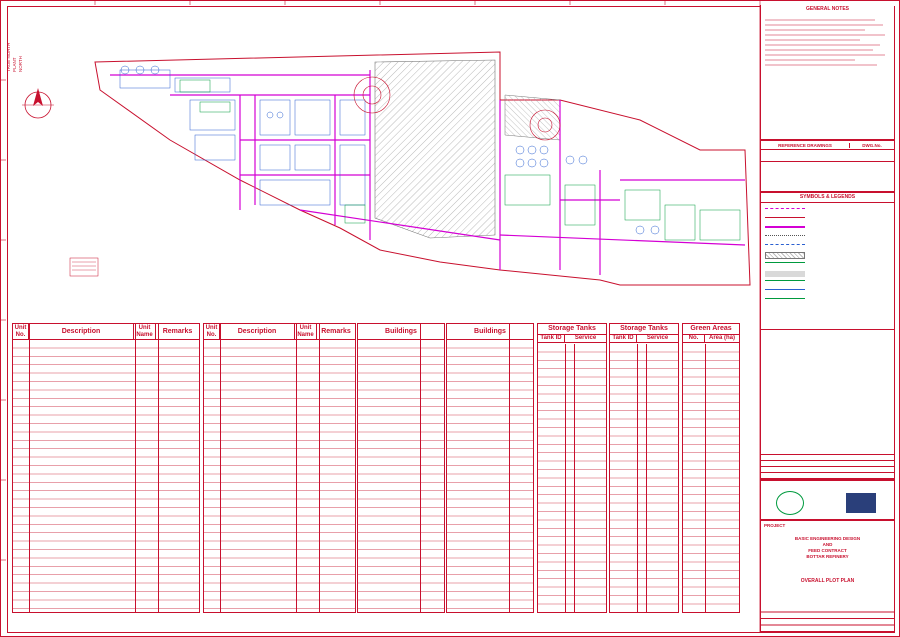 This screenshot has height=637, width=900. I want to click on storage-title-a: Storage Tanks, so click(572, 329).